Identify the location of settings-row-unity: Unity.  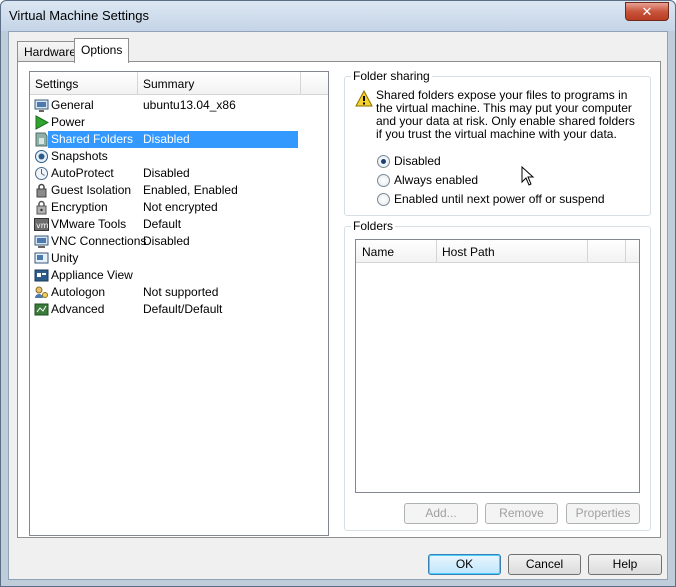
(179, 258).